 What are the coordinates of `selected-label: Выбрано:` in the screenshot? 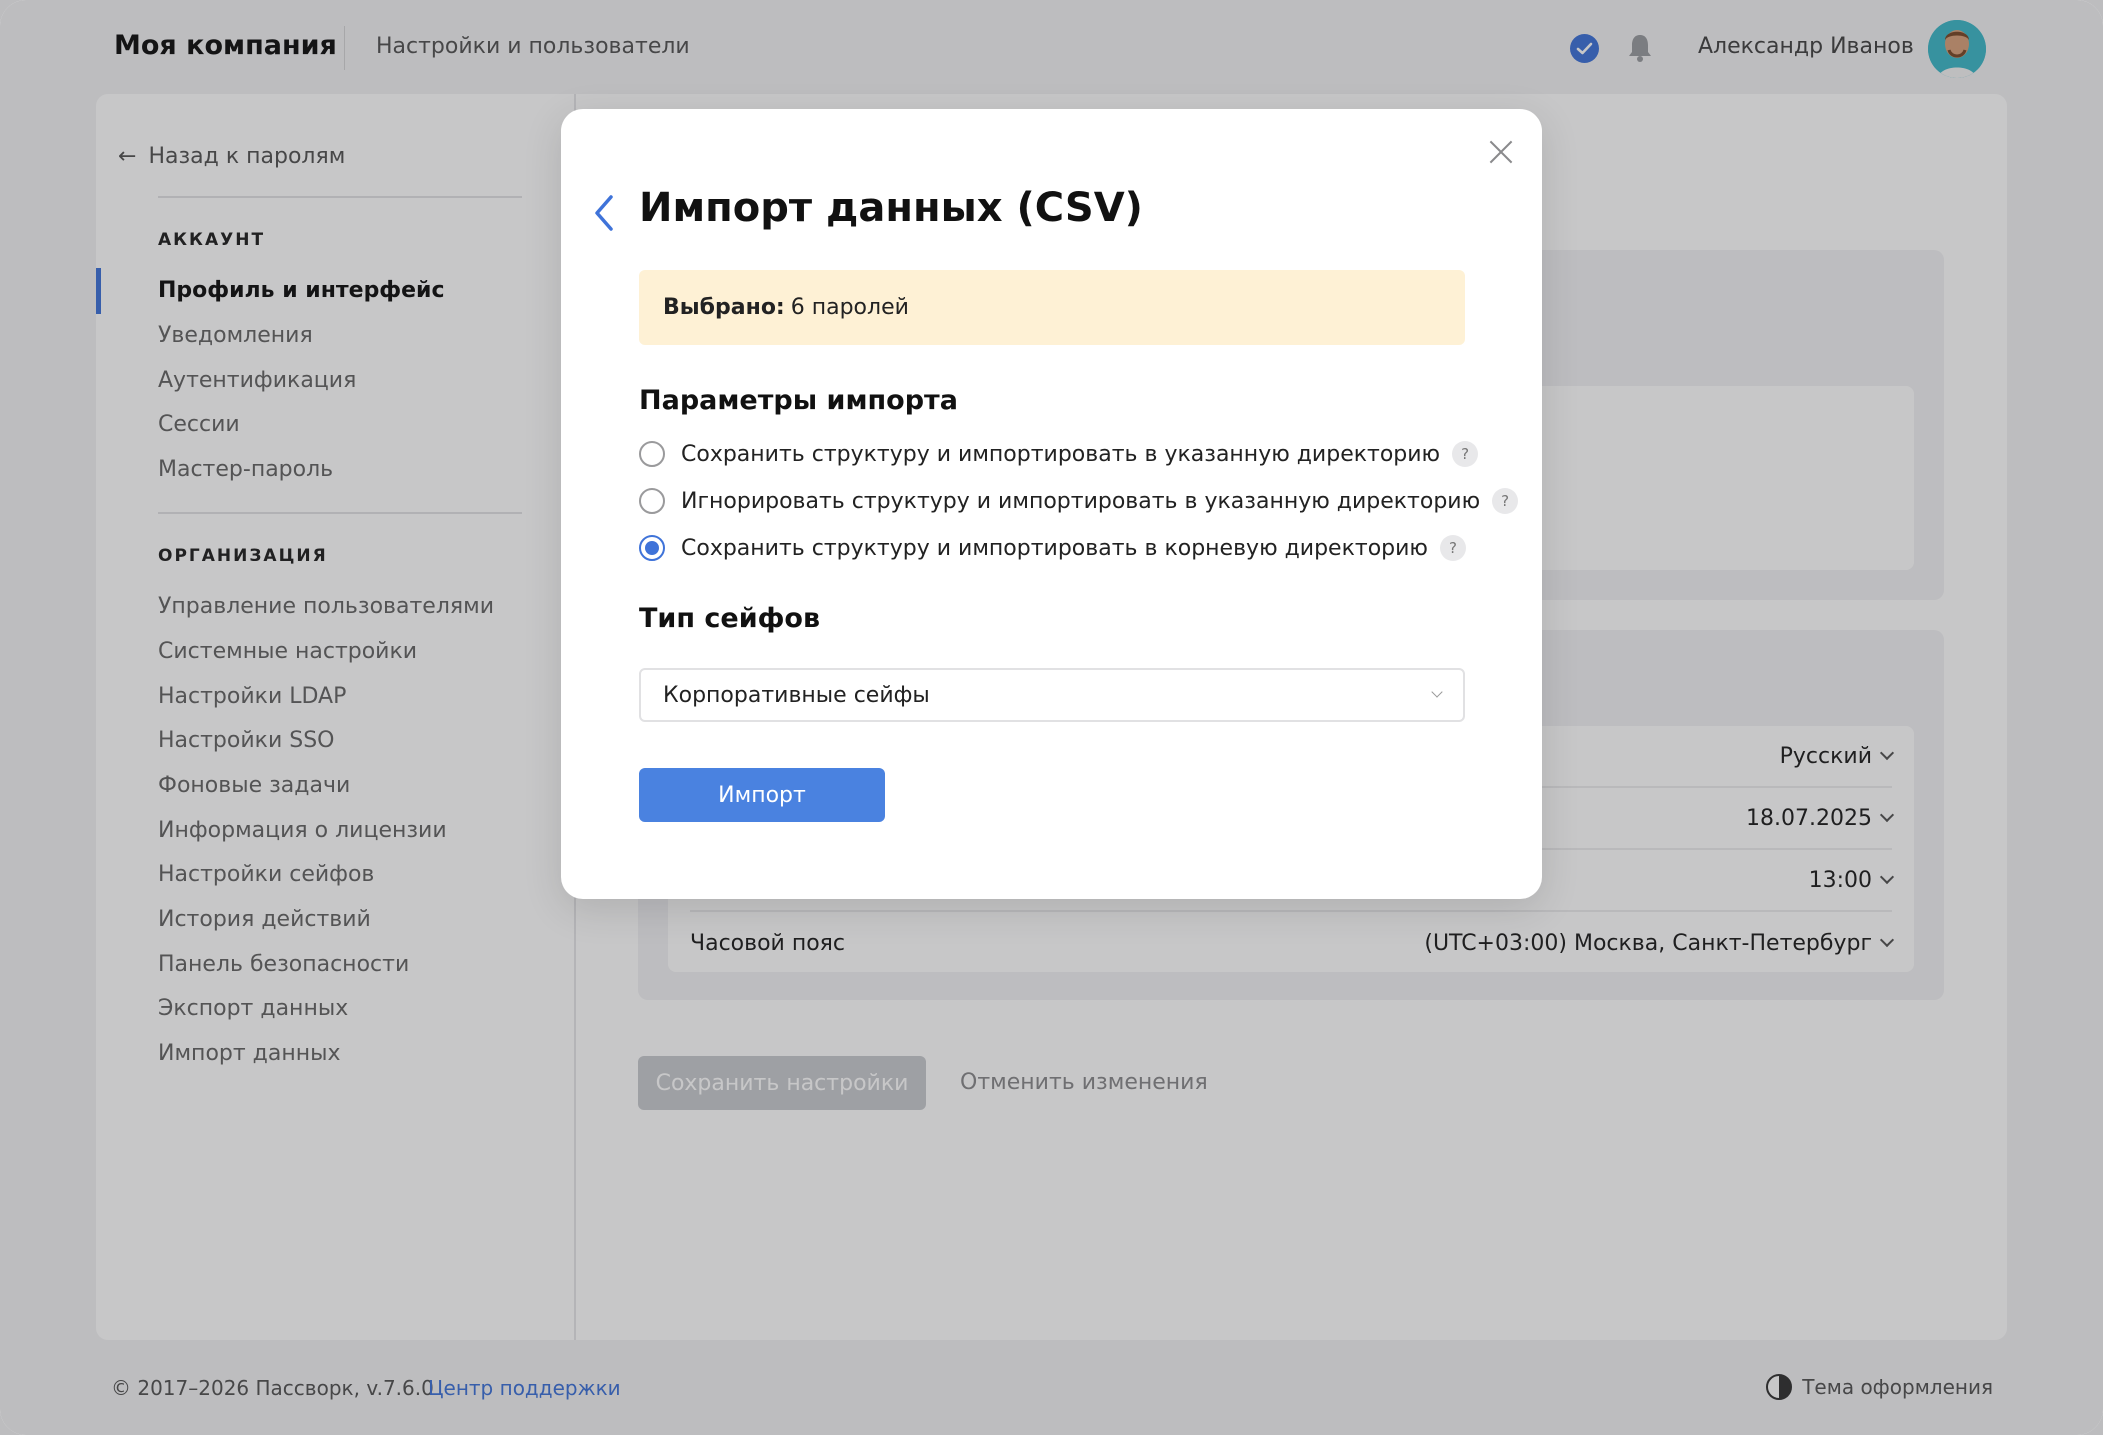 It's located at (724, 307).